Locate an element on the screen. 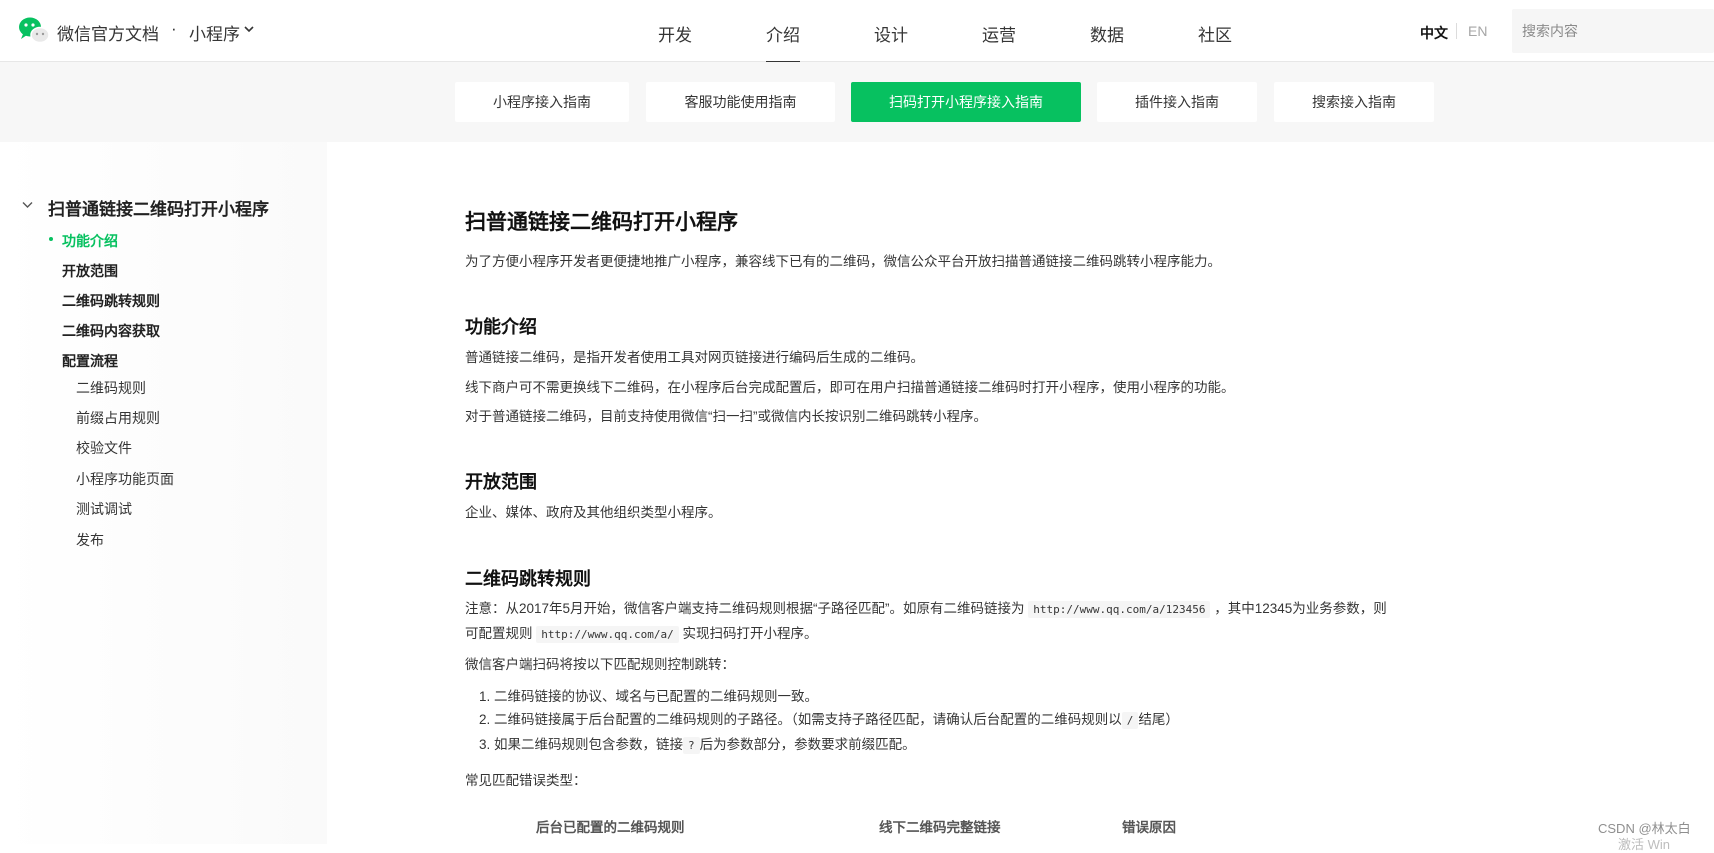  code-snippet: / is located at coordinates (1130, 720).